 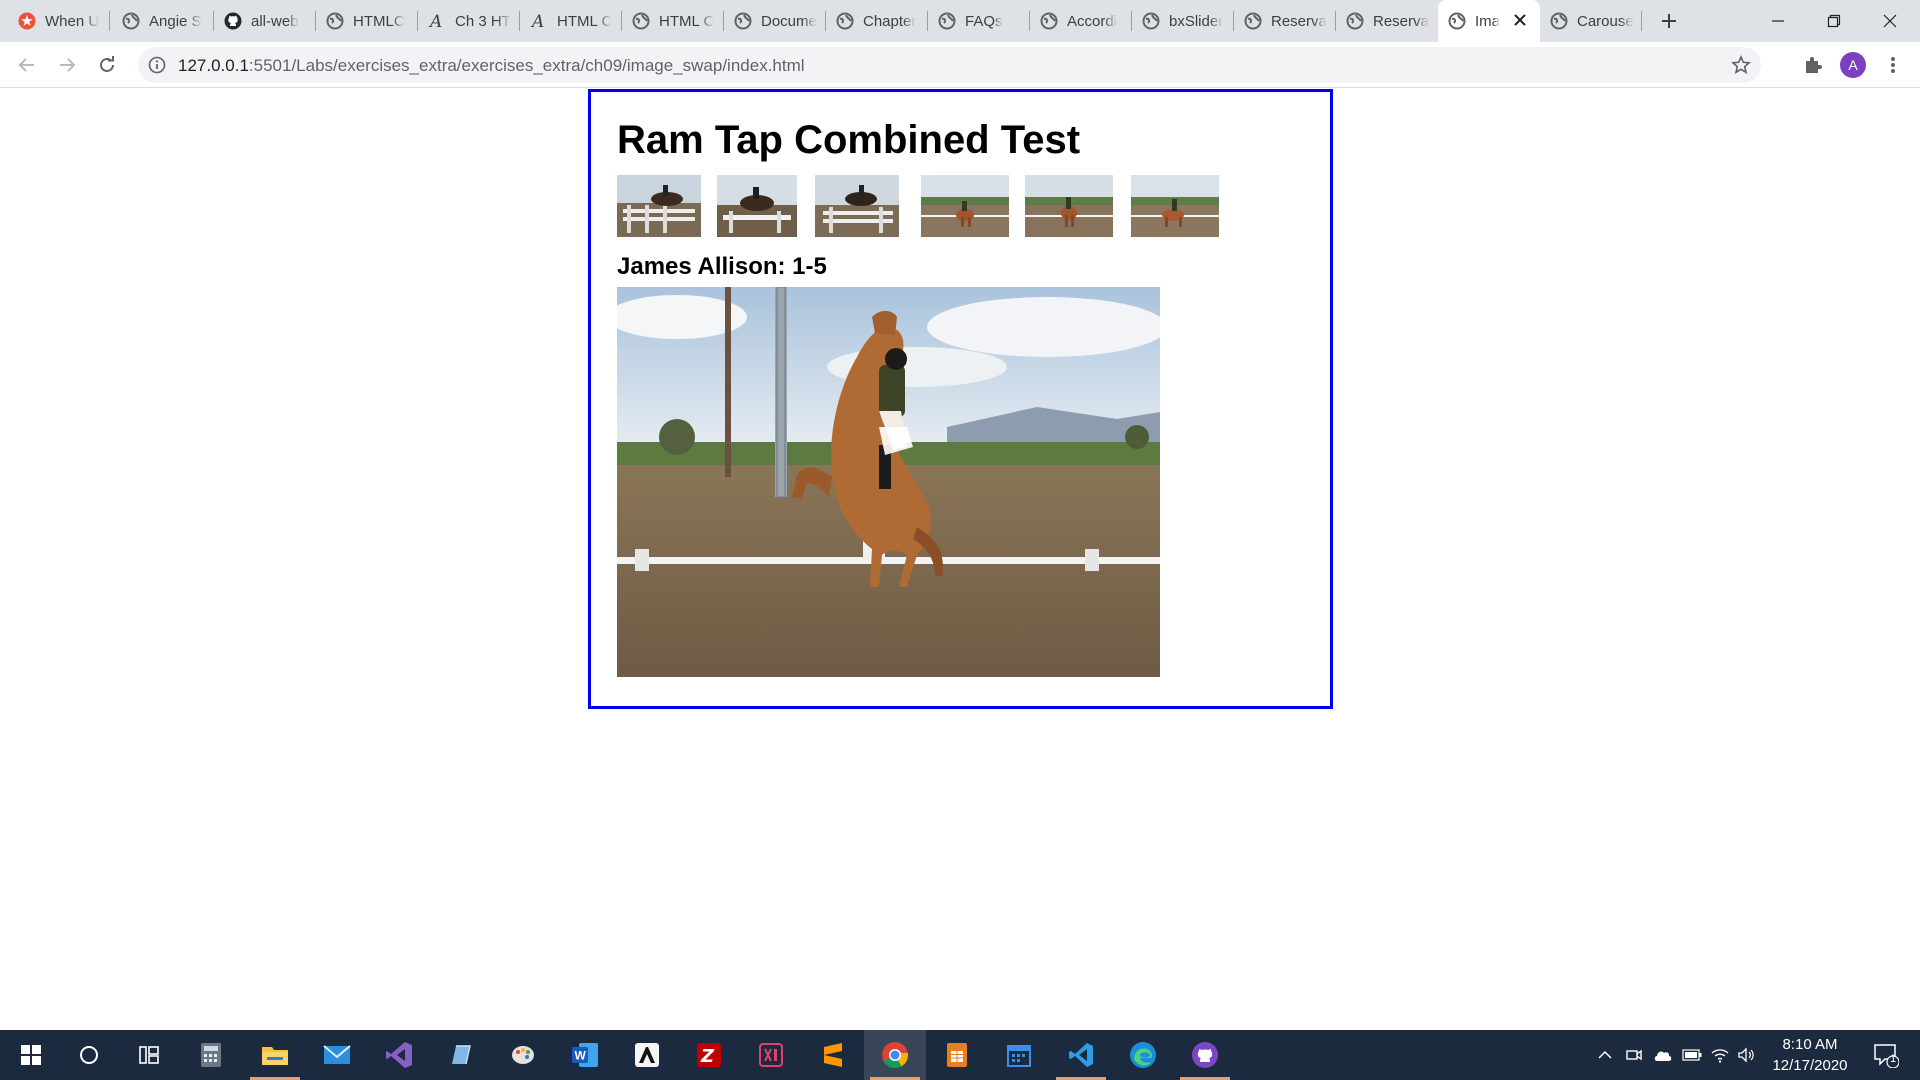 I want to click on new-tab-button, so click(x=1669, y=21).